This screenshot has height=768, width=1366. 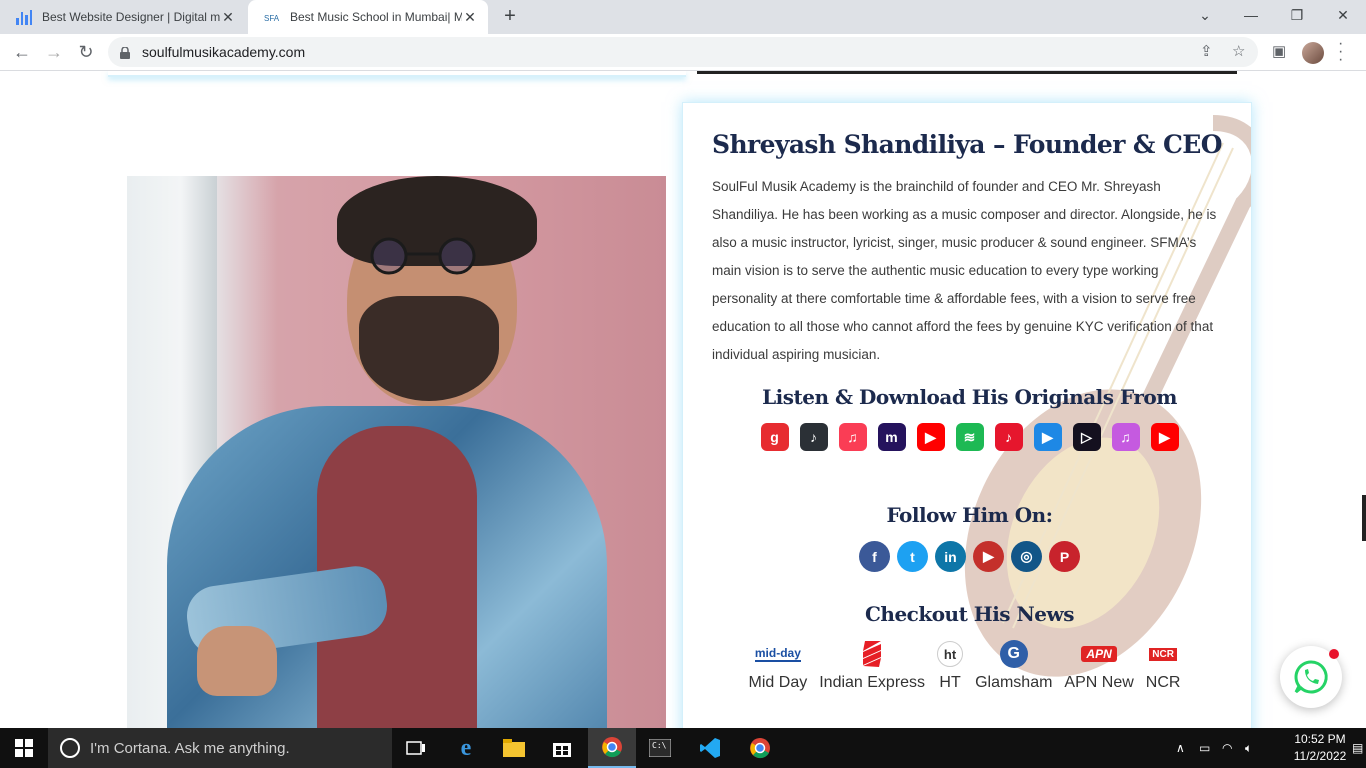 I want to click on news-link-apn: APN APN New, so click(x=1099, y=665).